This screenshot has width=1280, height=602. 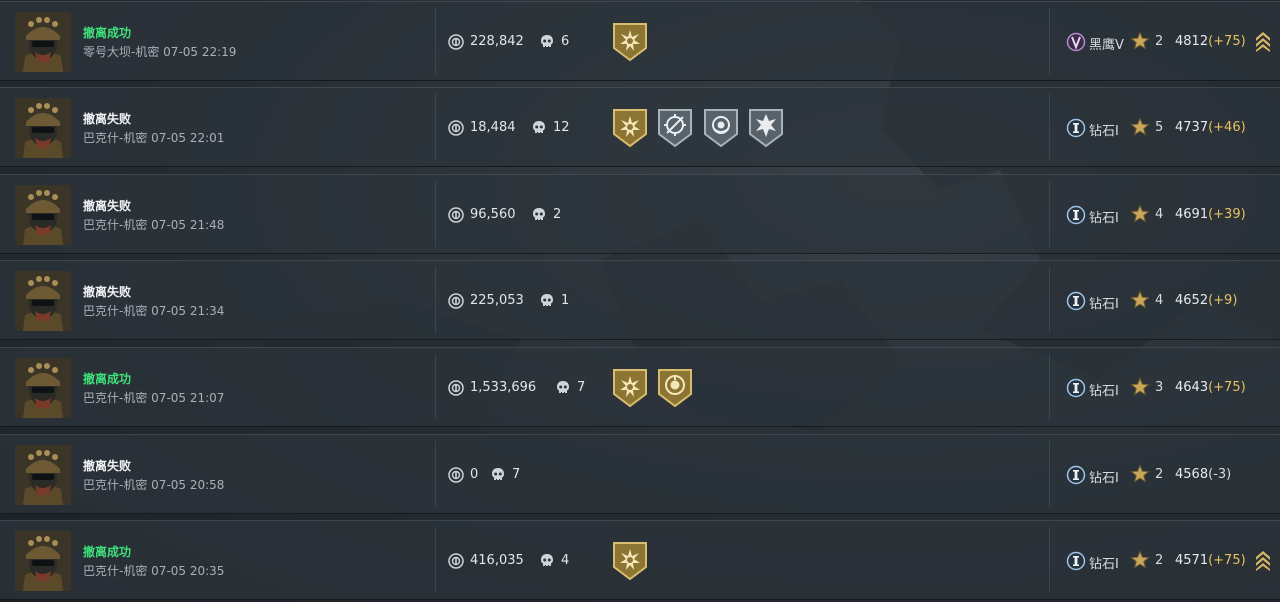 I want to click on match-time: 07-05 20:58, so click(x=188, y=485).